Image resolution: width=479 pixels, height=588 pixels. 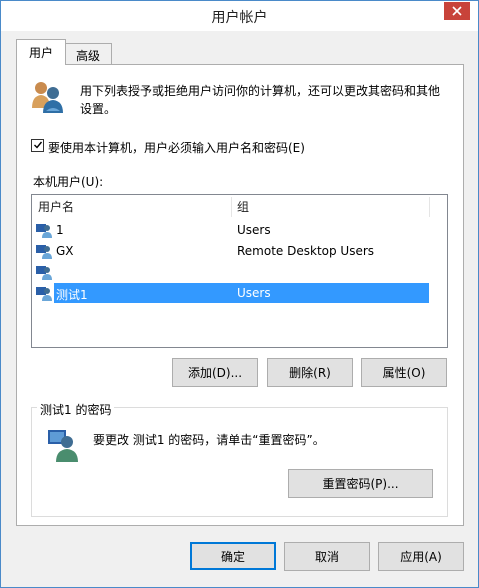 I want to click on window-title: 用户帐户, so click(x=239, y=18).